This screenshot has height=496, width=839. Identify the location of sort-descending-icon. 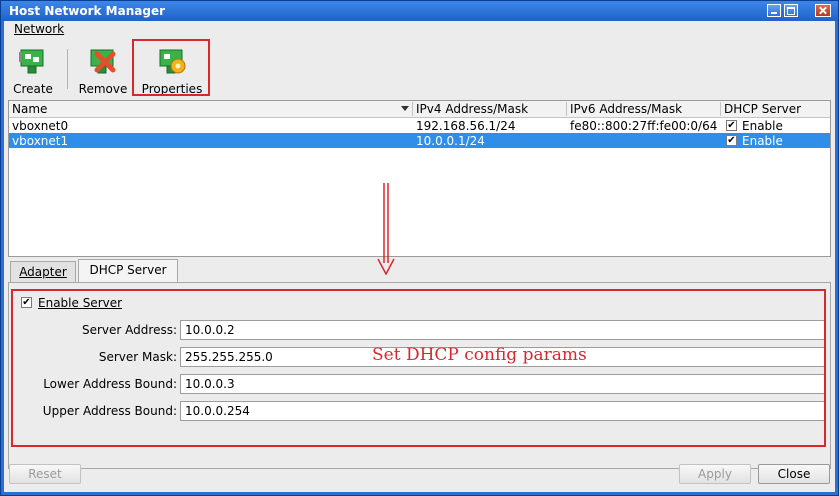
(405, 108).